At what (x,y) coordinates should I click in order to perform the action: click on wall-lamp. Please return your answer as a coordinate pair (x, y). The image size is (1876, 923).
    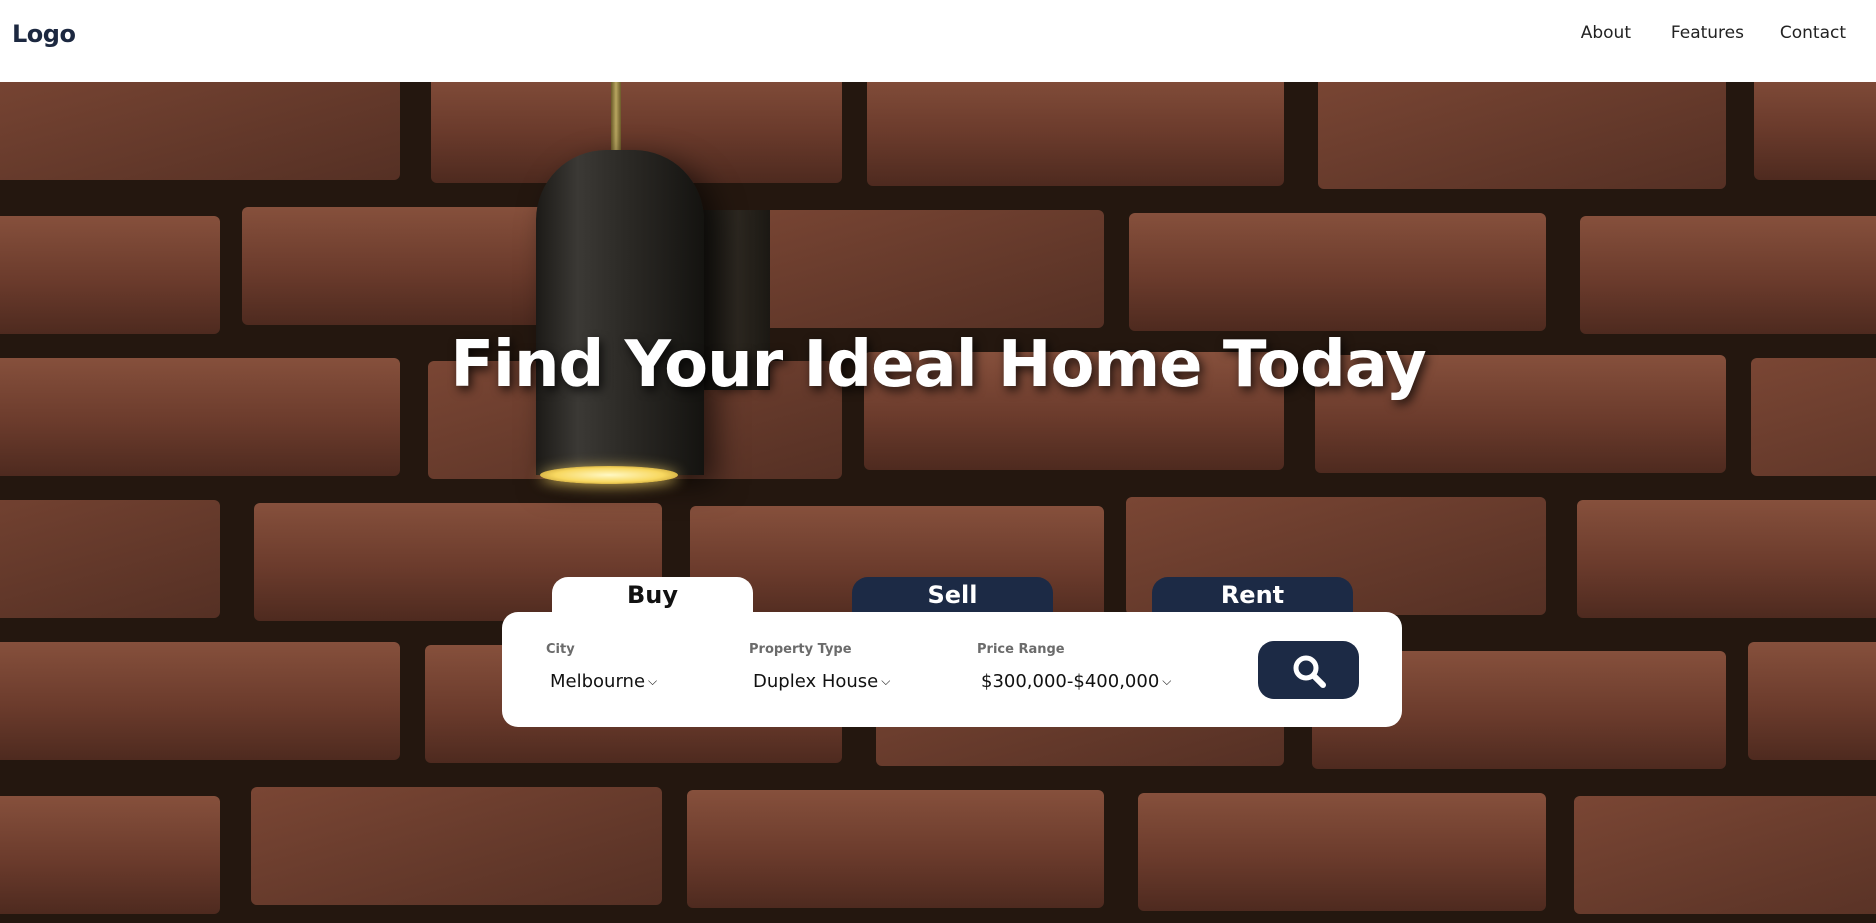
    Looking at the image, I should click on (620, 312).